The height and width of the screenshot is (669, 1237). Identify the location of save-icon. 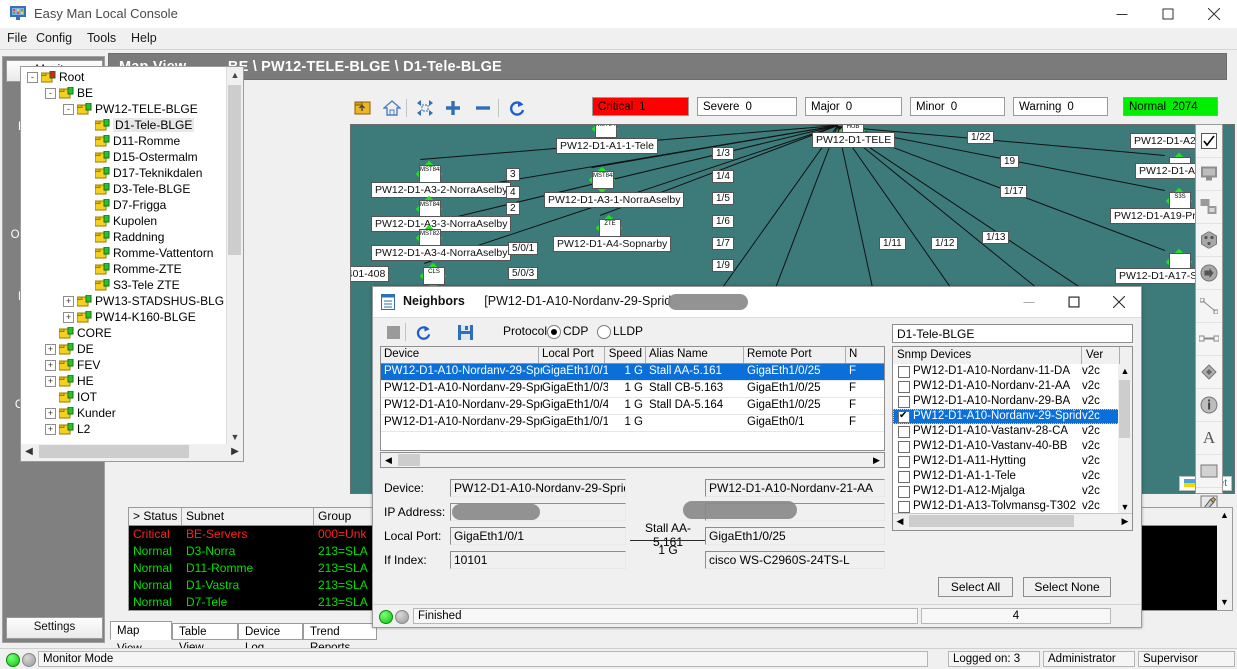
(466, 332).